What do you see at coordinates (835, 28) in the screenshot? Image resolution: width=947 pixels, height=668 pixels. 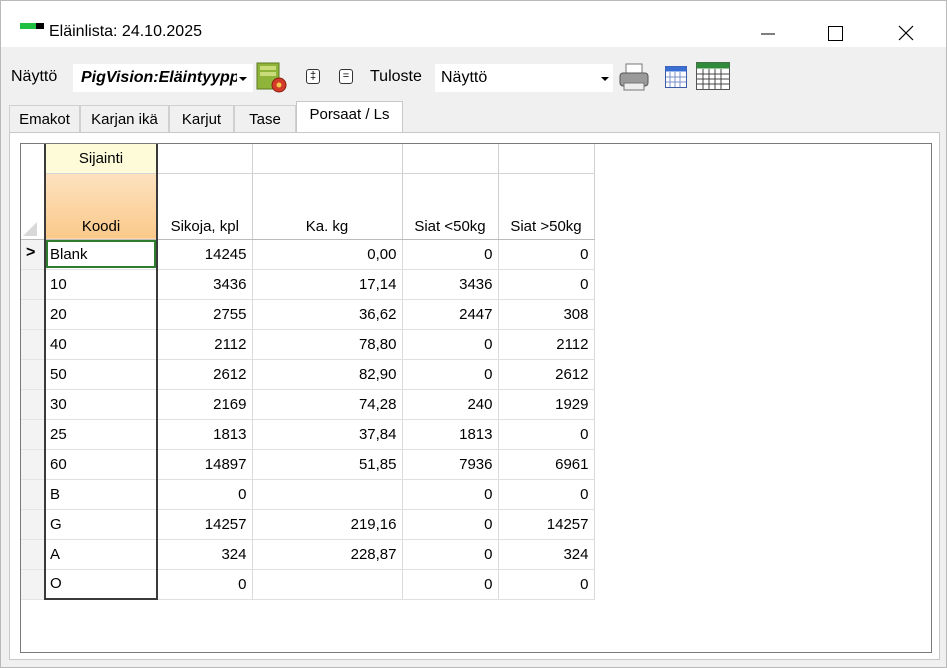 I see `maximize-button` at bounding box center [835, 28].